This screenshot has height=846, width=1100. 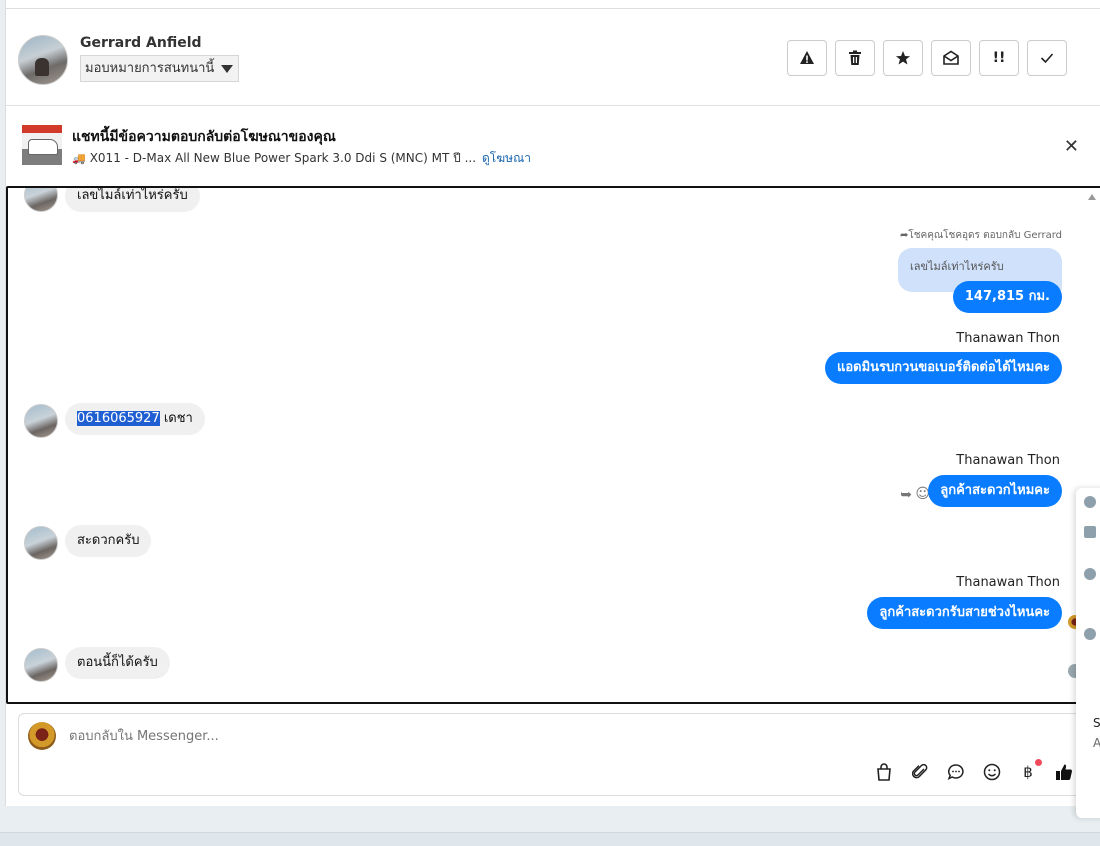 What do you see at coordinates (550, 839) in the screenshot?
I see `bottom-bar` at bounding box center [550, 839].